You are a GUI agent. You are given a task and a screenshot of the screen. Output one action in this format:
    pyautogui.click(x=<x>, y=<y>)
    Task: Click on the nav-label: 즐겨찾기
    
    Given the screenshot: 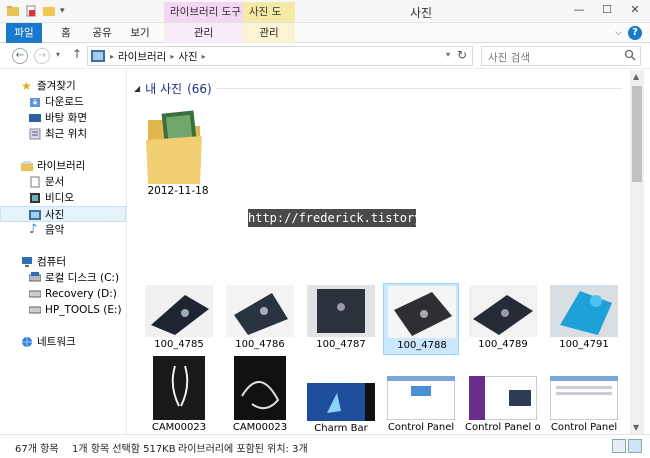 What is the action you would take?
    pyautogui.click(x=56, y=86)
    